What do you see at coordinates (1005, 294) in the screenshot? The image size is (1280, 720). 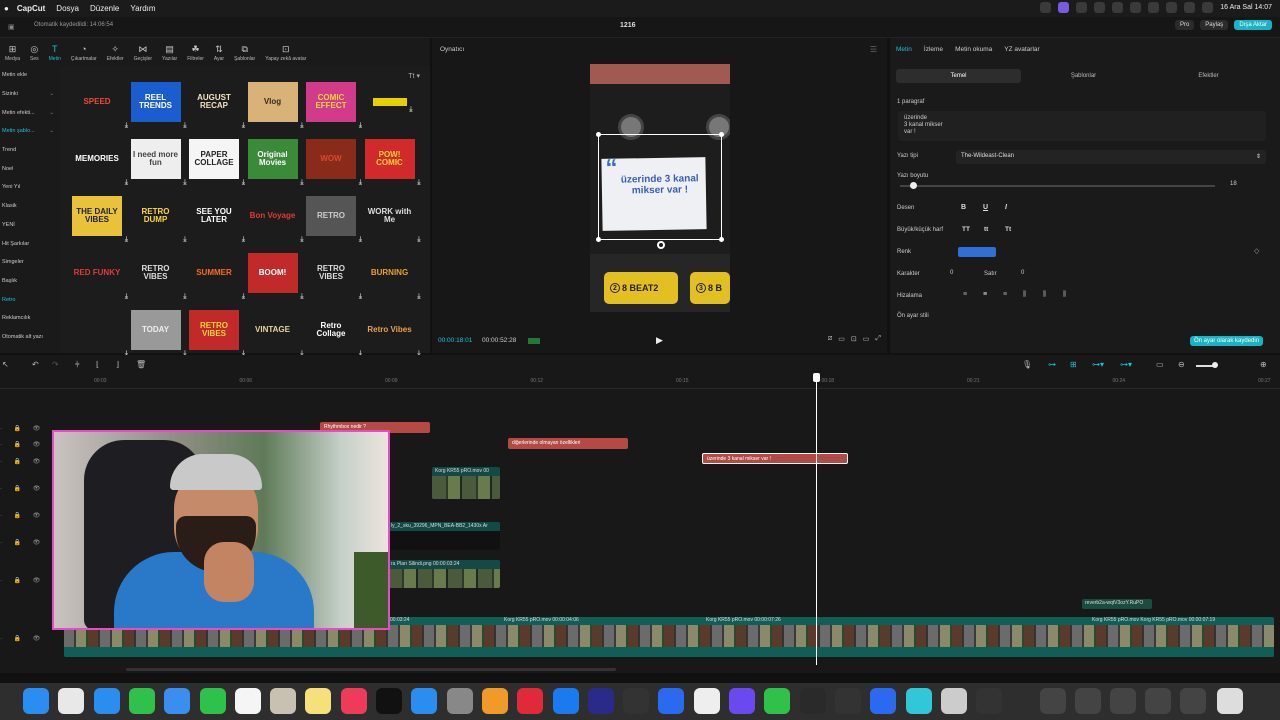 I see `align-right-icon: ≡` at bounding box center [1005, 294].